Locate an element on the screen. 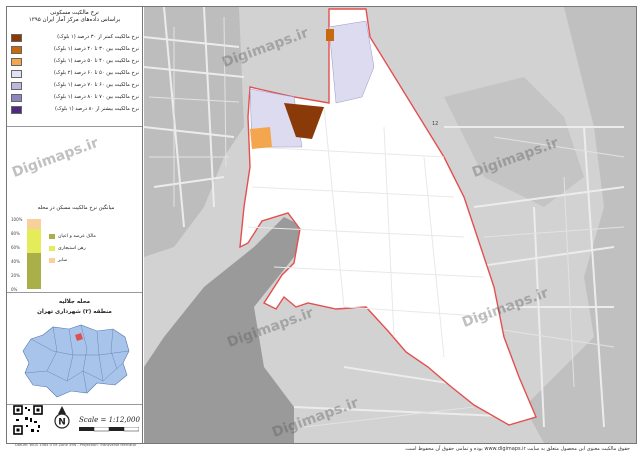 This screenshot has width=643, height=461. chart-legend-label: مالک عرصه و اعیان is located at coordinates (77, 236).